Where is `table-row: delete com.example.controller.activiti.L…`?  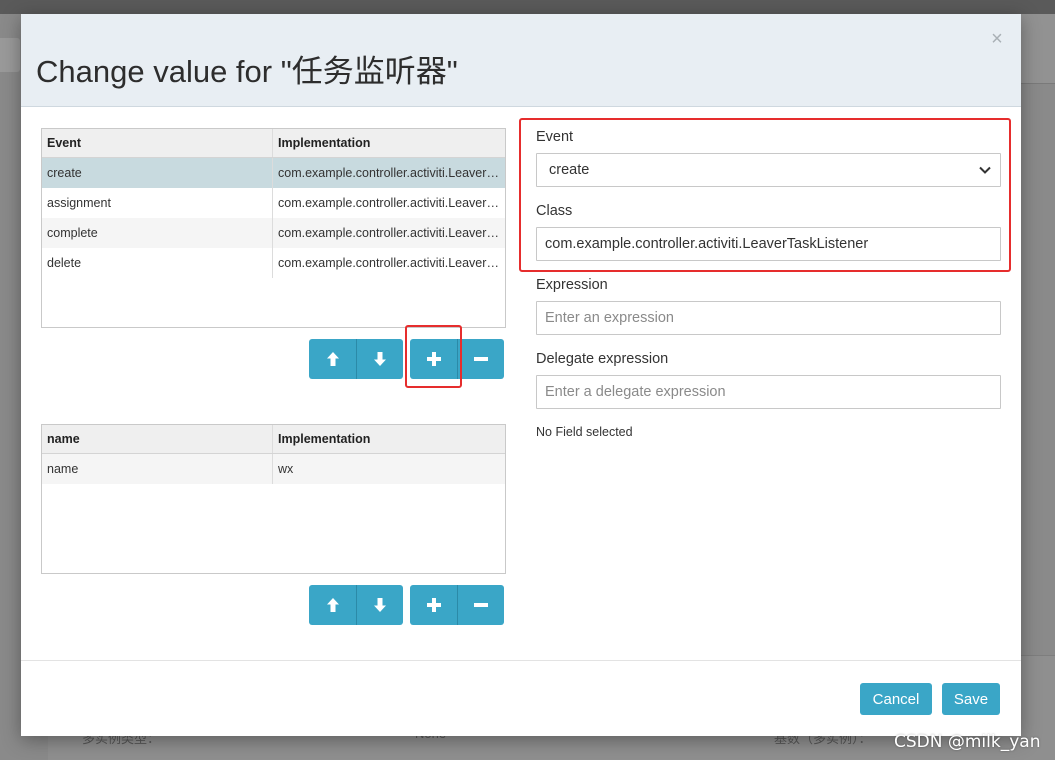
table-row: delete com.example.controller.activiti.L… is located at coordinates (273, 263).